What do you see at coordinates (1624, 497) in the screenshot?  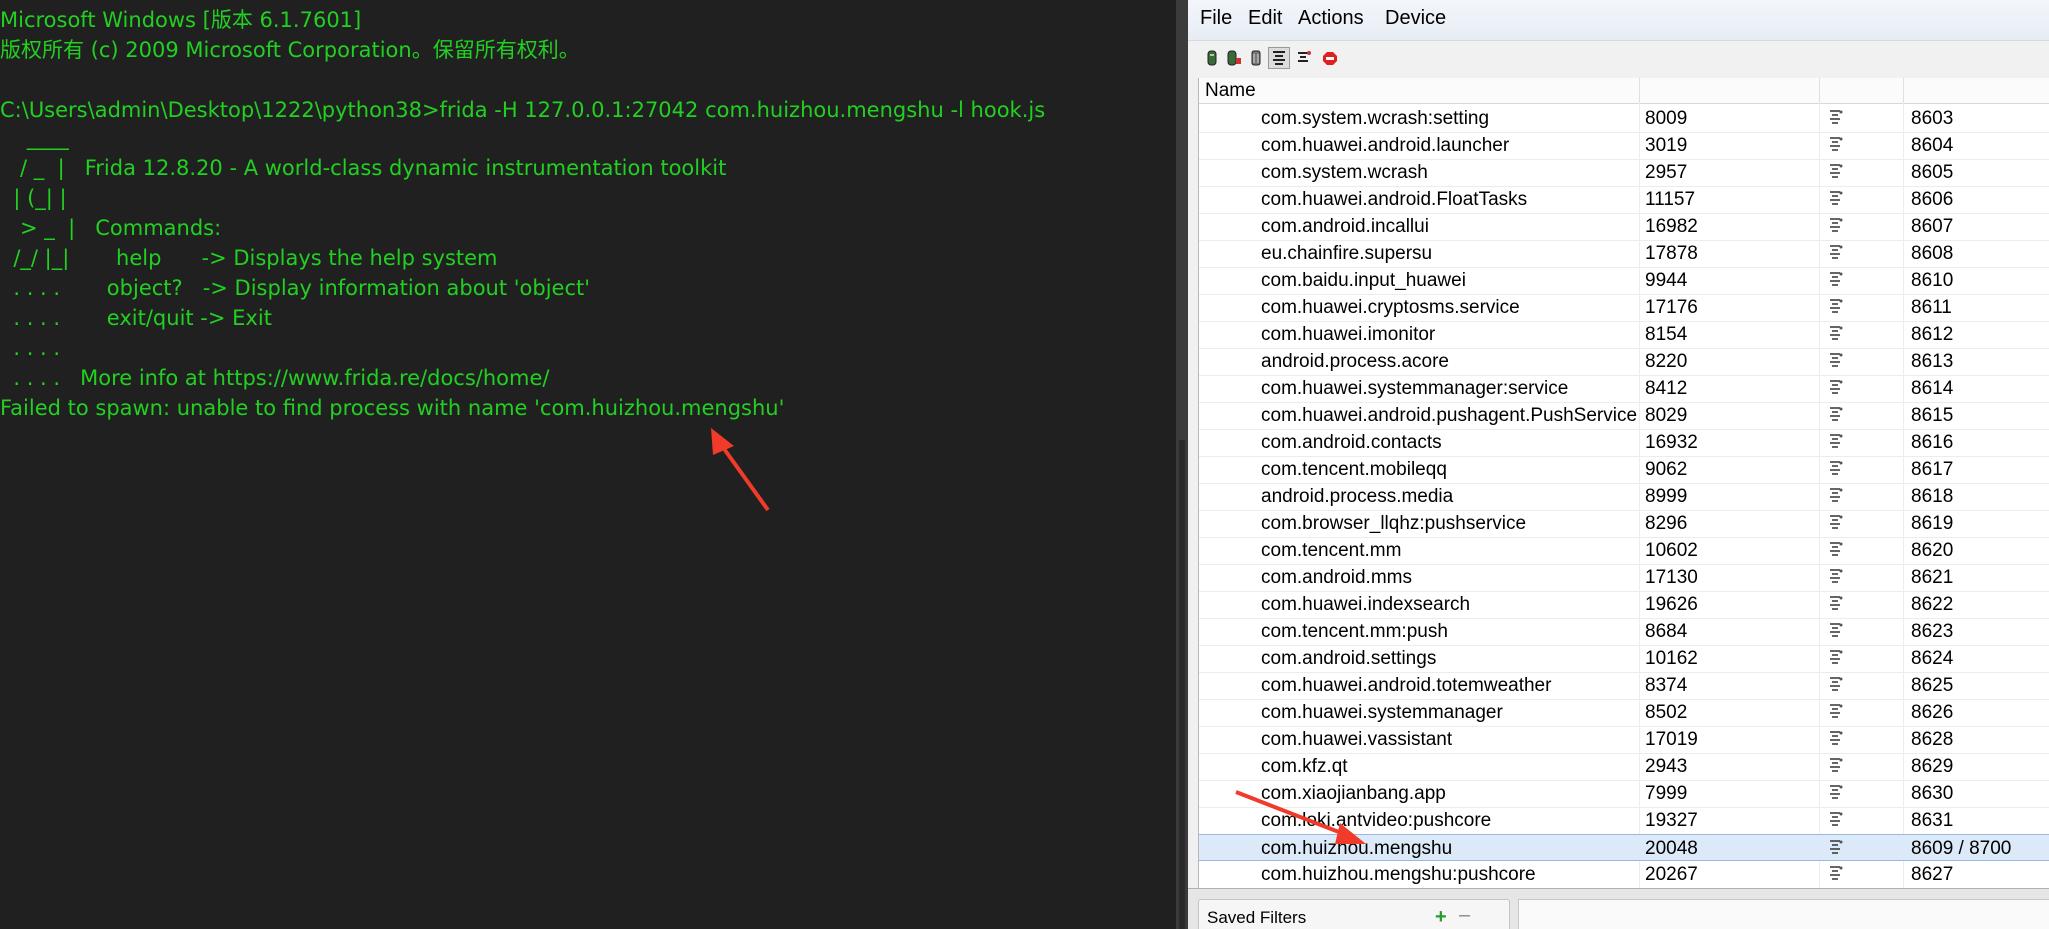 I see `table-row: android.process.media 8999 8618` at bounding box center [1624, 497].